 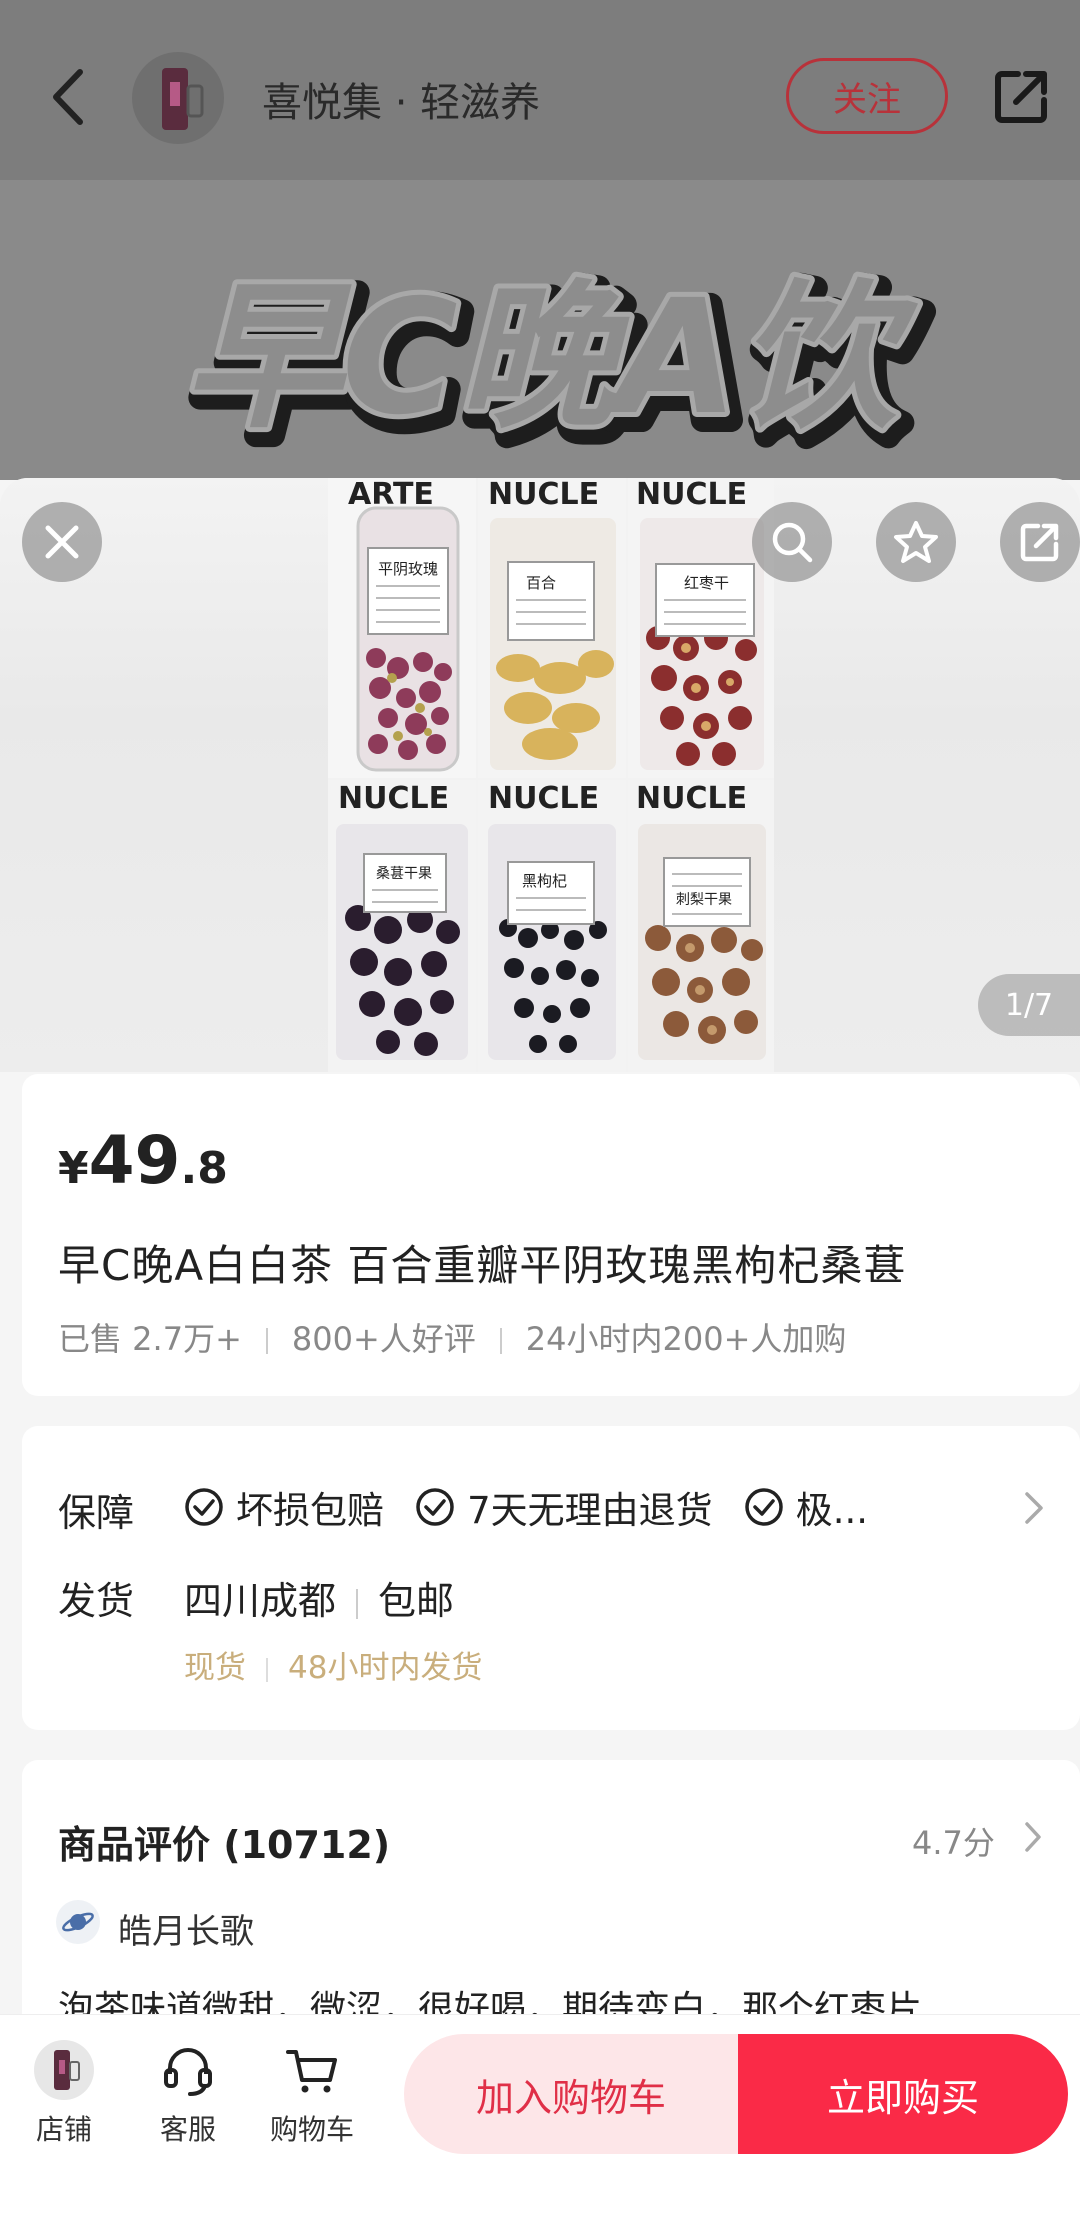 I want to click on share-button, so click(x=1040, y=542).